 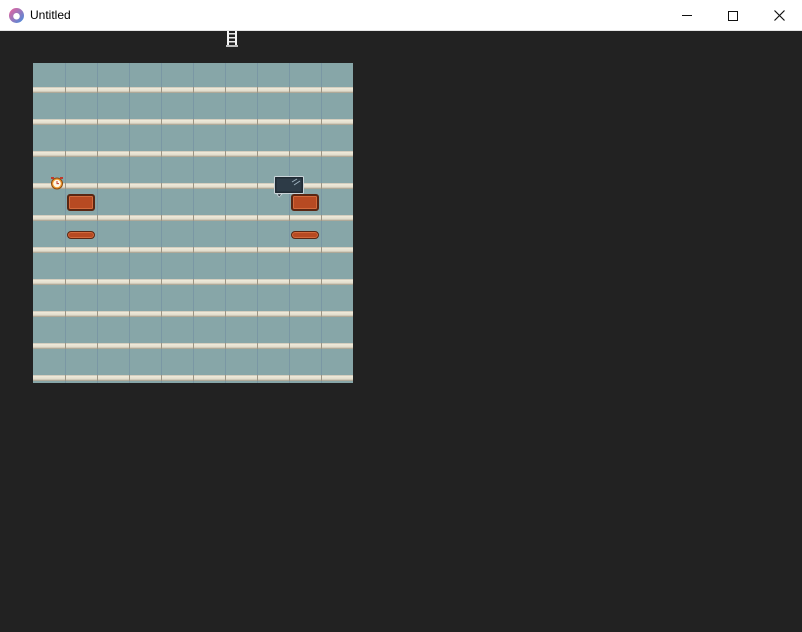 What do you see at coordinates (401, 15) in the screenshot?
I see `title-bar: Untitled` at bounding box center [401, 15].